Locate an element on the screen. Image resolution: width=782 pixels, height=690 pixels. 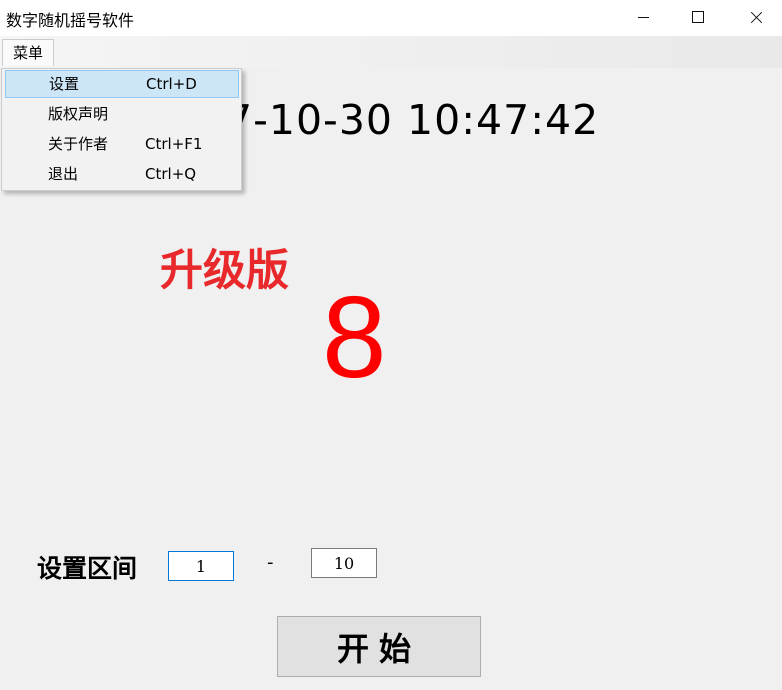
menu-item-exit: 退出 Ctrl+Q is located at coordinates (122, 174).